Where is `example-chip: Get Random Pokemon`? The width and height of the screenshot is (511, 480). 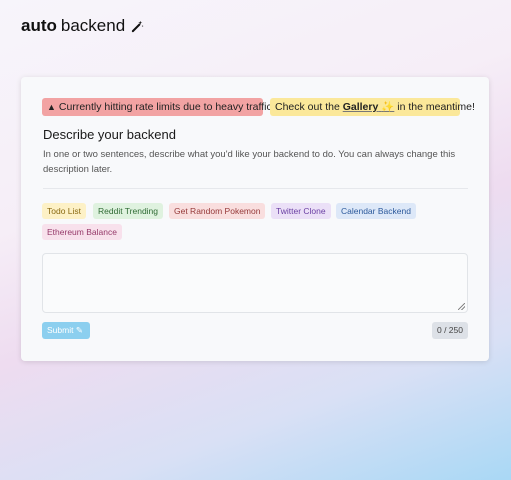 example-chip: Get Random Pokemon is located at coordinates (217, 211).